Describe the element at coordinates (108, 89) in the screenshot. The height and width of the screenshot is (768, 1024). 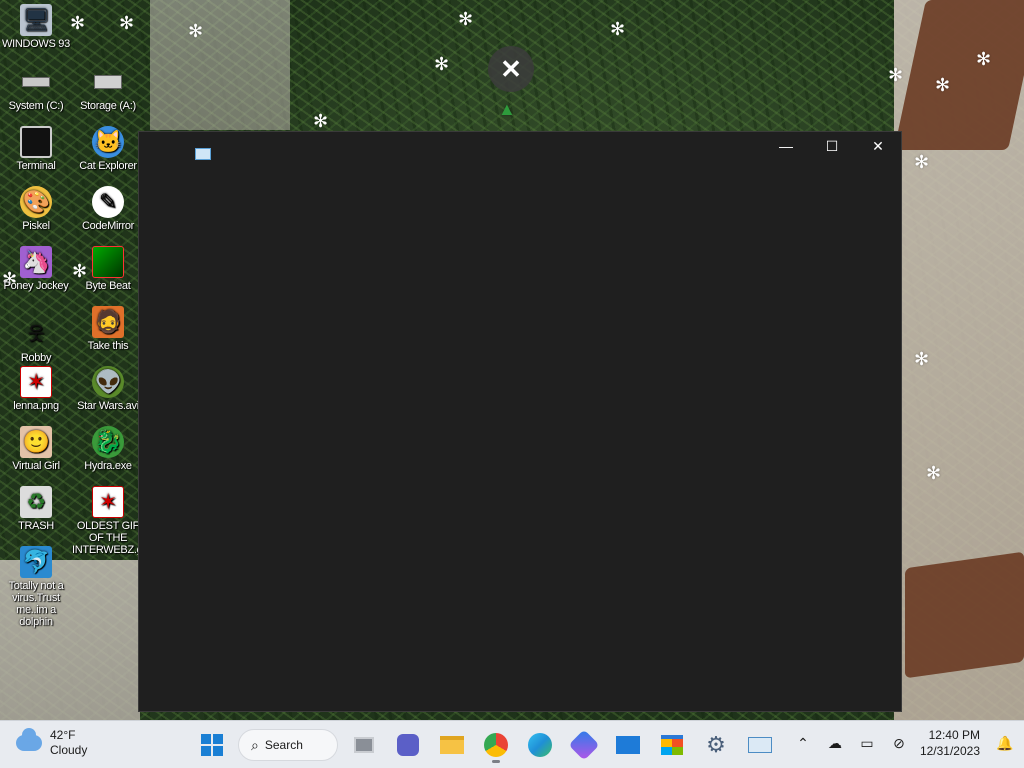
I see `desktop-icon-storage-a: Storage (A:)` at that location.